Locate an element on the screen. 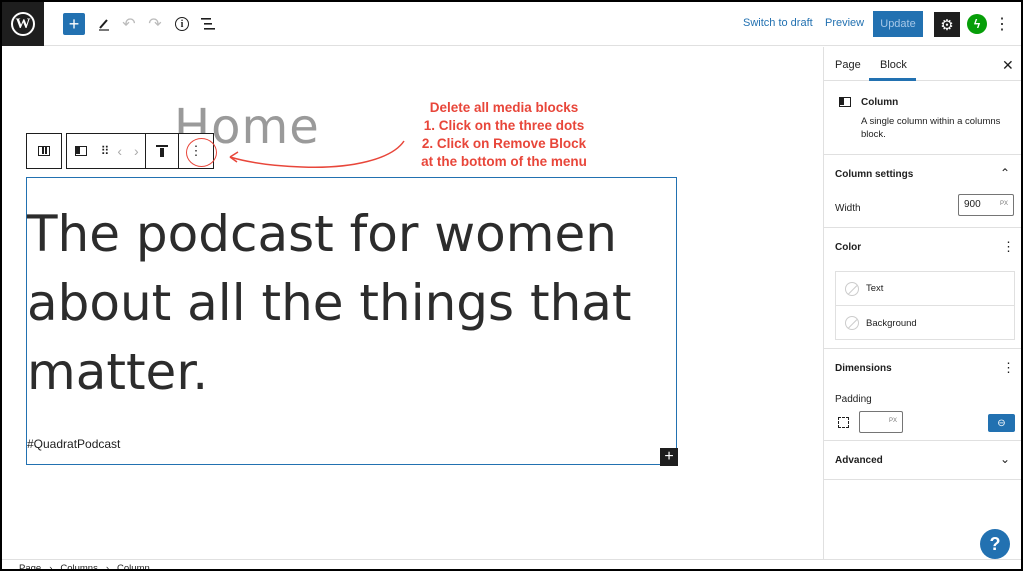 The image size is (1023, 571). advanced-panel: Advanced ⌄ is located at coordinates (922, 461).